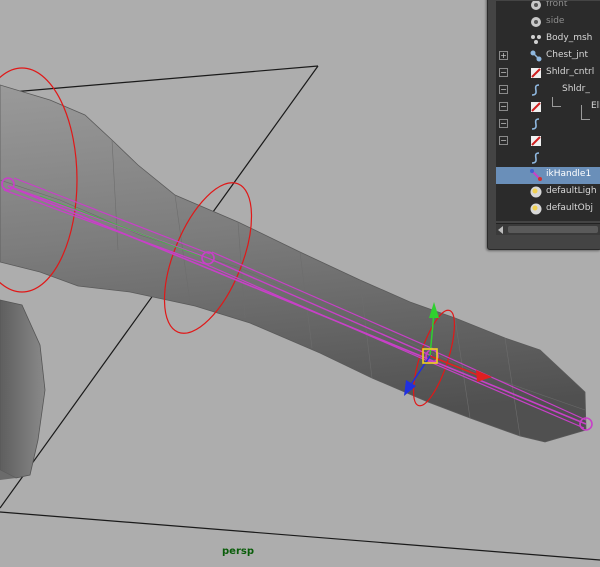  Describe the element at coordinates (548, 209) in the screenshot. I see `outliner-item-default-object-set: defaultObj` at that location.